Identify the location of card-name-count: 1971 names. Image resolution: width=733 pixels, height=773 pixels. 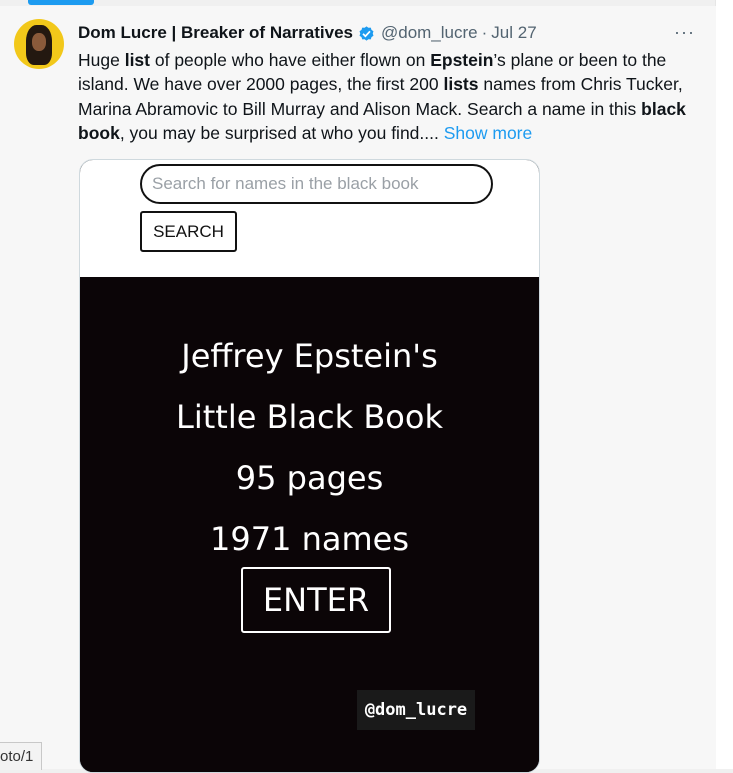
(309, 539).